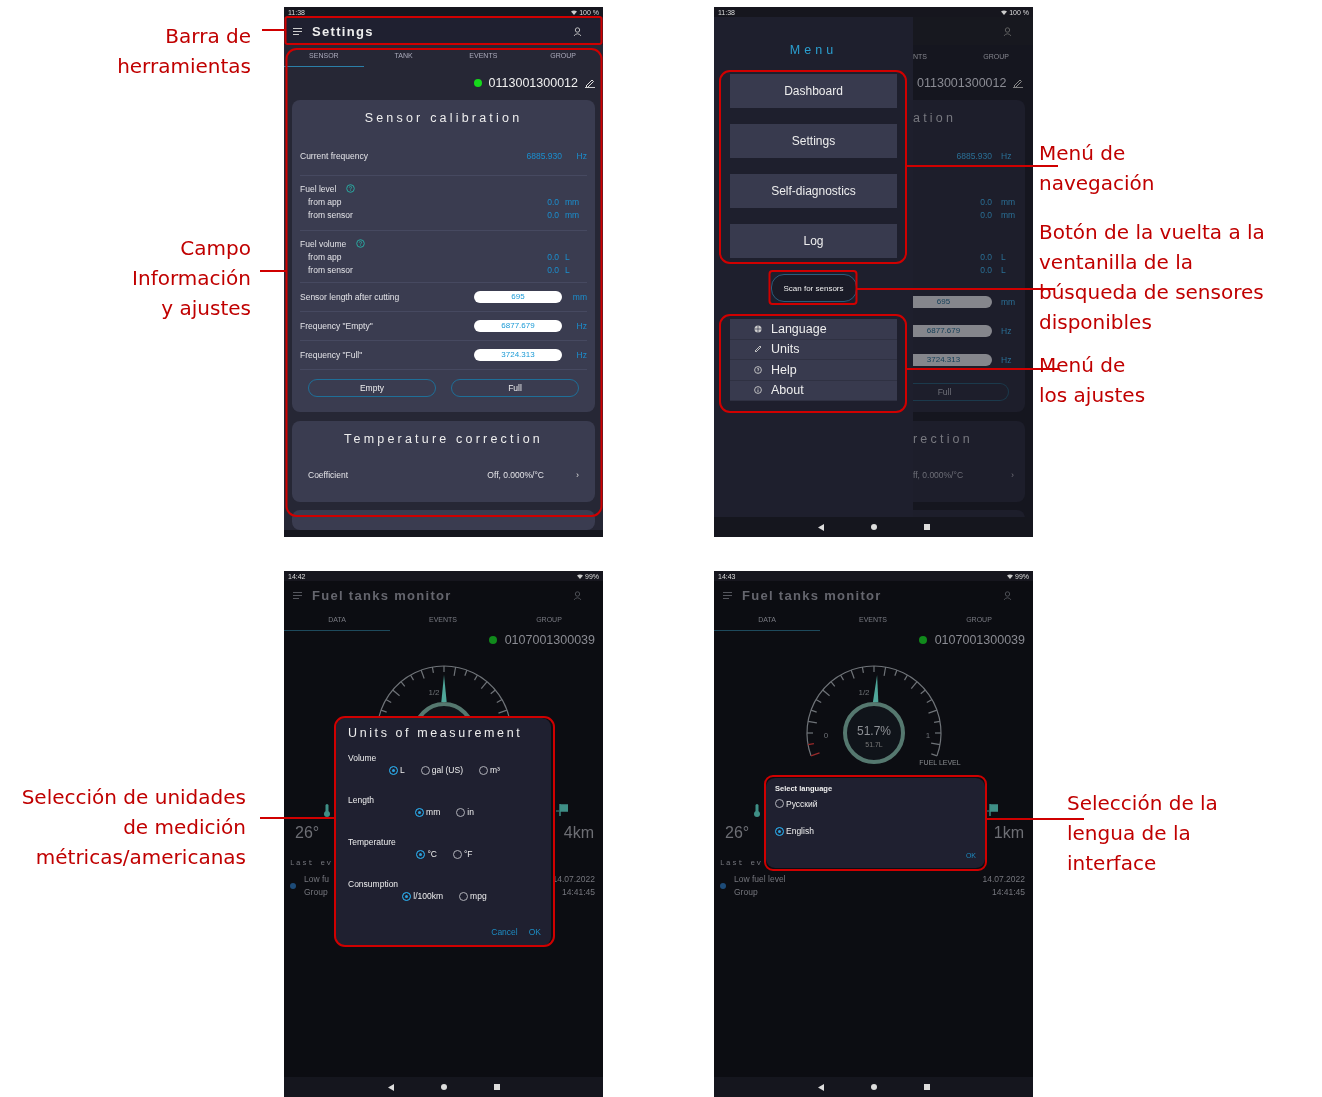 This screenshot has width=1322, height=1097. What do you see at coordinates (361, 801) in the screenshot?
I see `group-label: Length` at bounding box center [361, 801].